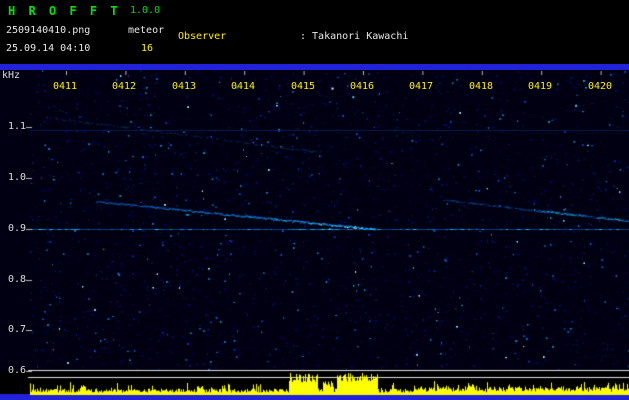  Describe the element at coordinates (481, 86) in the screenshot. I see `time-label: 0418` at that location.